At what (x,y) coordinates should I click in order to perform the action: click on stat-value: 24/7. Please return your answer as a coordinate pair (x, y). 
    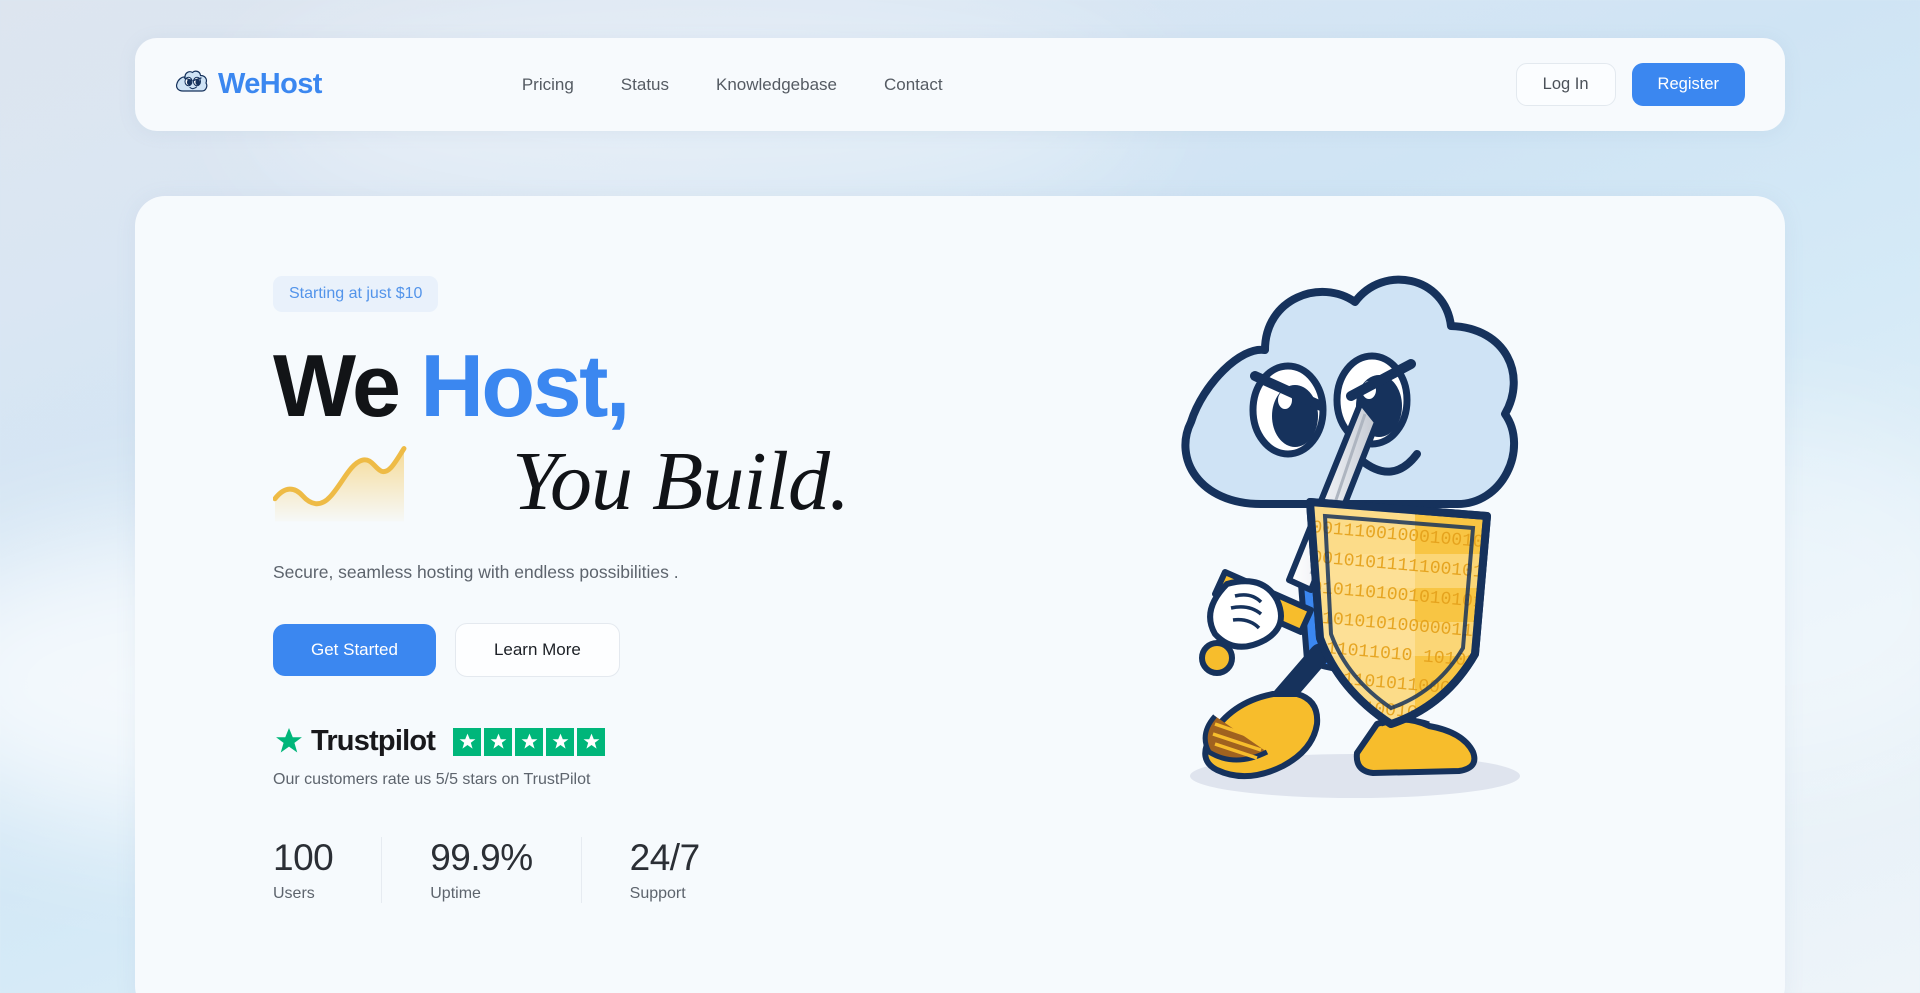
    Looking at the image, I should click on (665, 858).